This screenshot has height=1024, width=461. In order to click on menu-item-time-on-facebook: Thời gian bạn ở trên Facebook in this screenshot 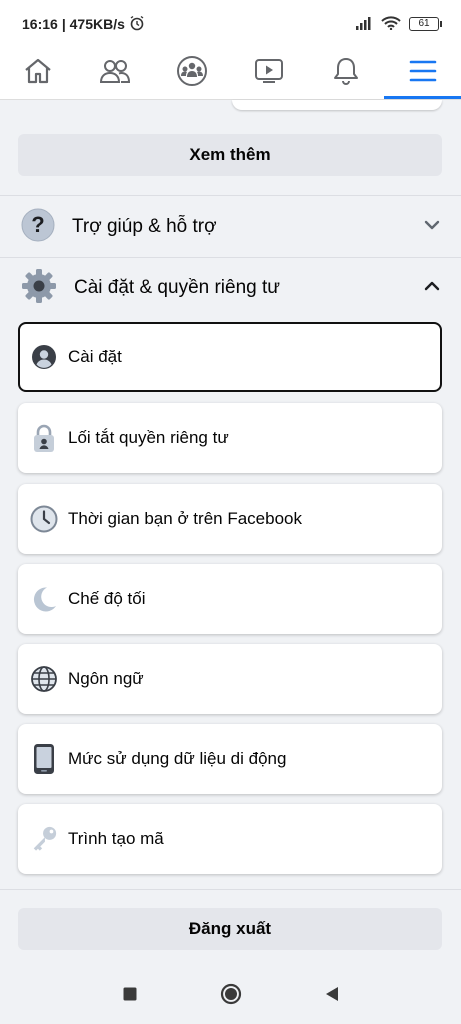, I will do `click(230, 519)`.